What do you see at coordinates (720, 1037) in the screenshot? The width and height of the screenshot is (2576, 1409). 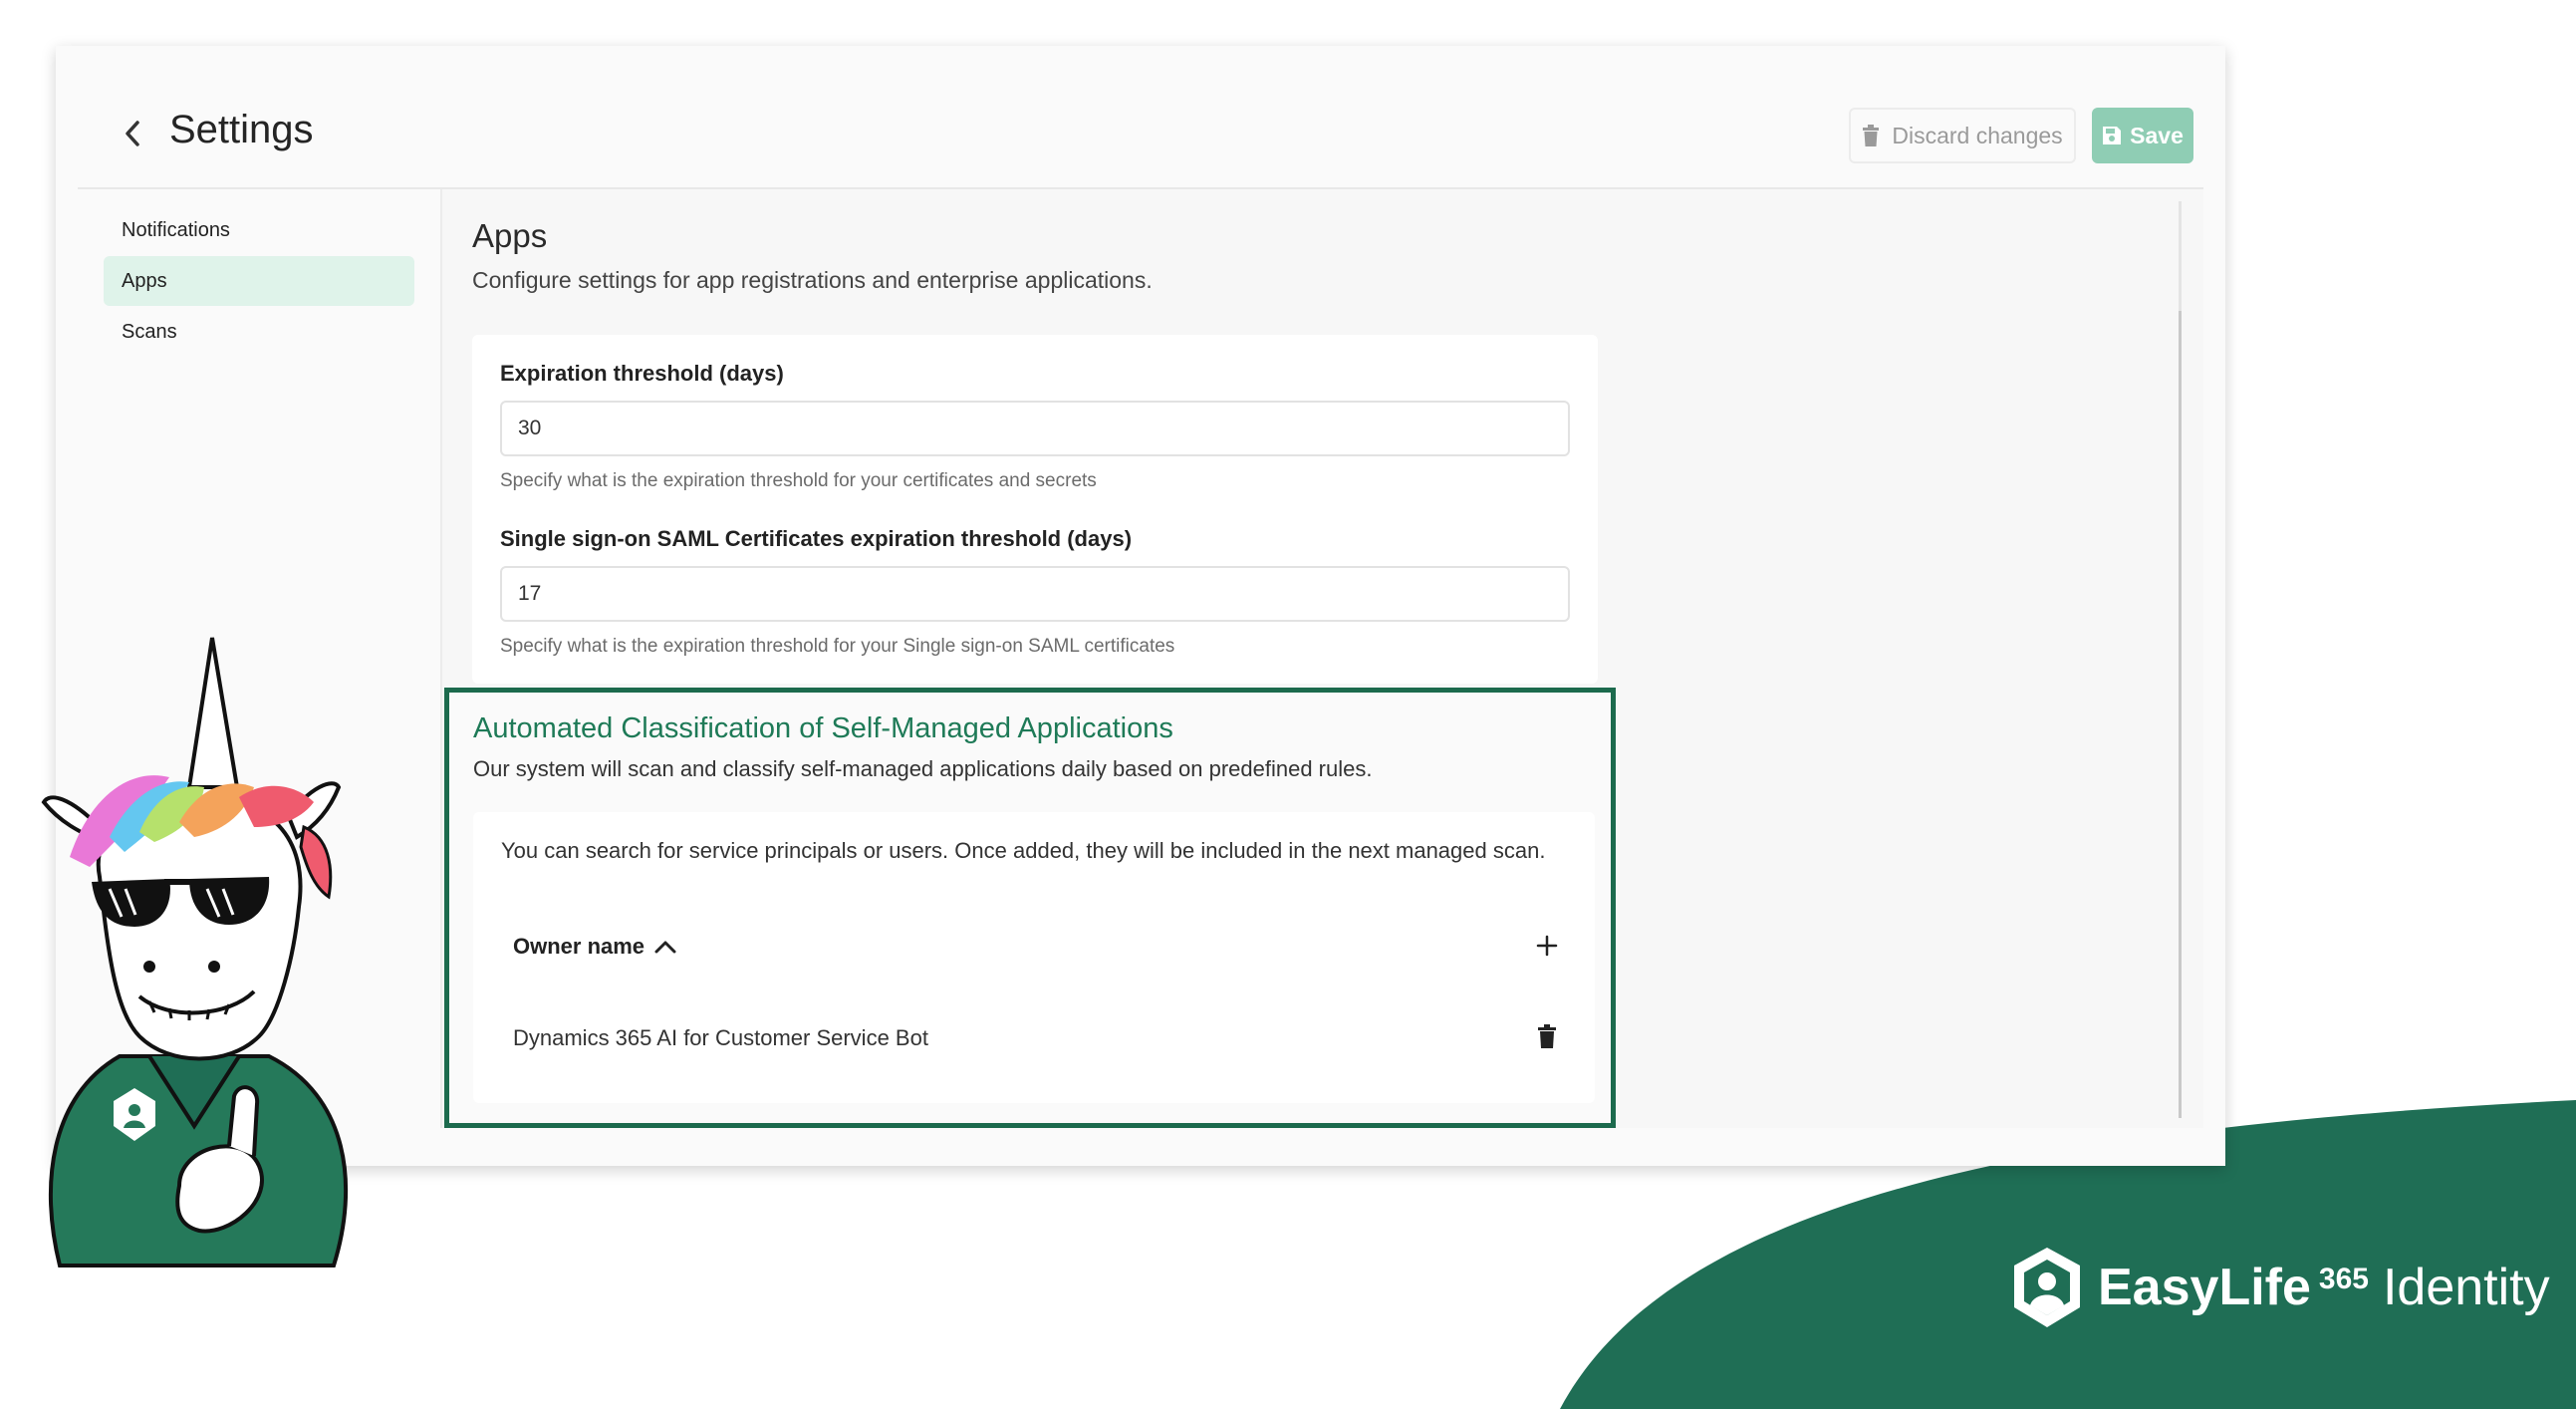 I see `table-row: Dynamics 365 AI for Customer Service Bot` at bounding box center [720, 1037].